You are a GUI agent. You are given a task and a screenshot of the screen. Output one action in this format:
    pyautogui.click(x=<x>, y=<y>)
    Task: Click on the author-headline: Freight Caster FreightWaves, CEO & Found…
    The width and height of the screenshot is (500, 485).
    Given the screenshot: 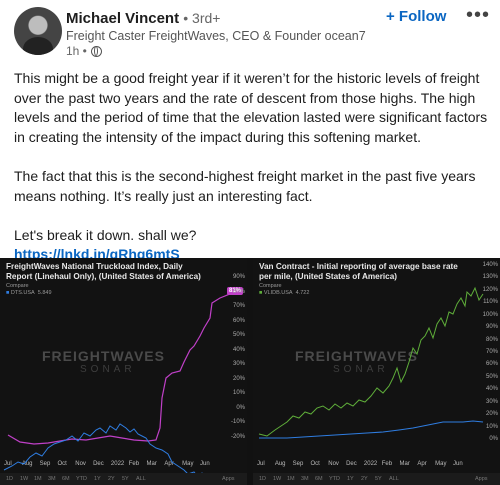 What is the action you would take?
    pyautogui.click(x=216, y=36)
    